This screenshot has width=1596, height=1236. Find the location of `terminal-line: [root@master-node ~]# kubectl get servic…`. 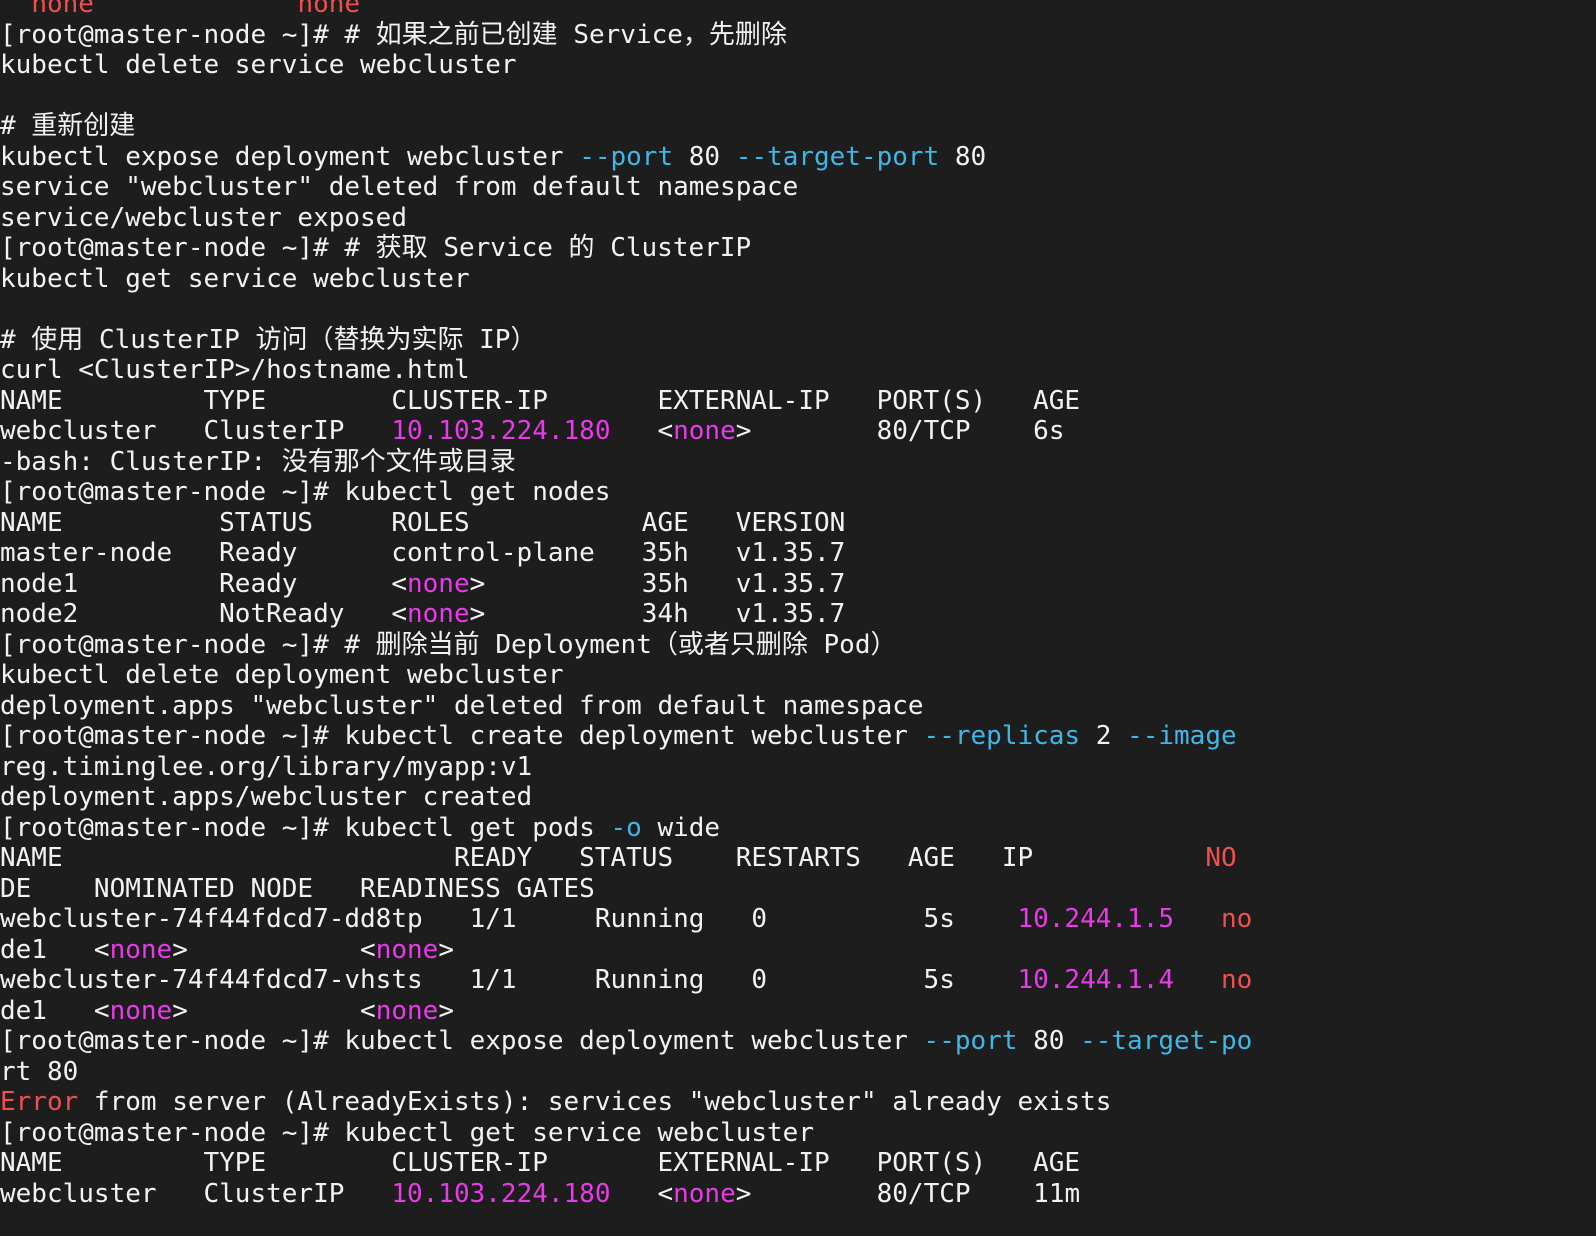

terminal-line: [root@master-node ~]# kubectl get servic… is located at coordinates (798, 1133).